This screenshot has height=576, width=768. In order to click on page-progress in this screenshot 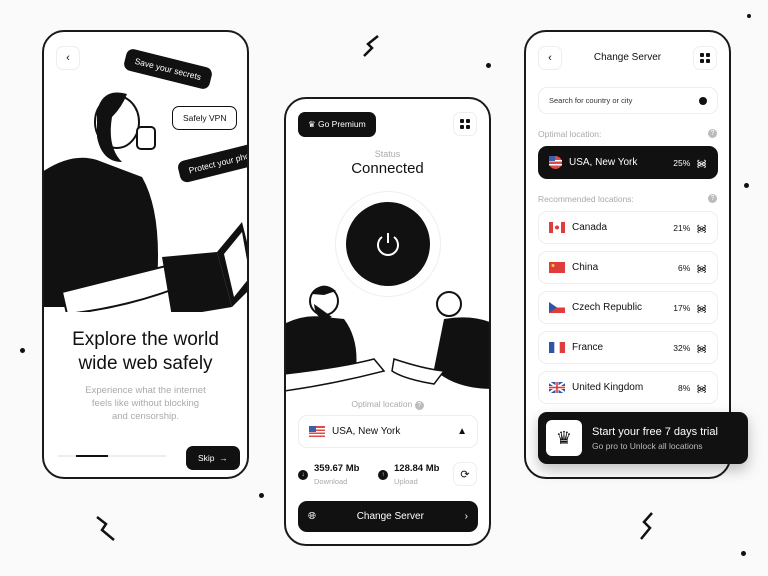, I will do `click(112, 456)`.